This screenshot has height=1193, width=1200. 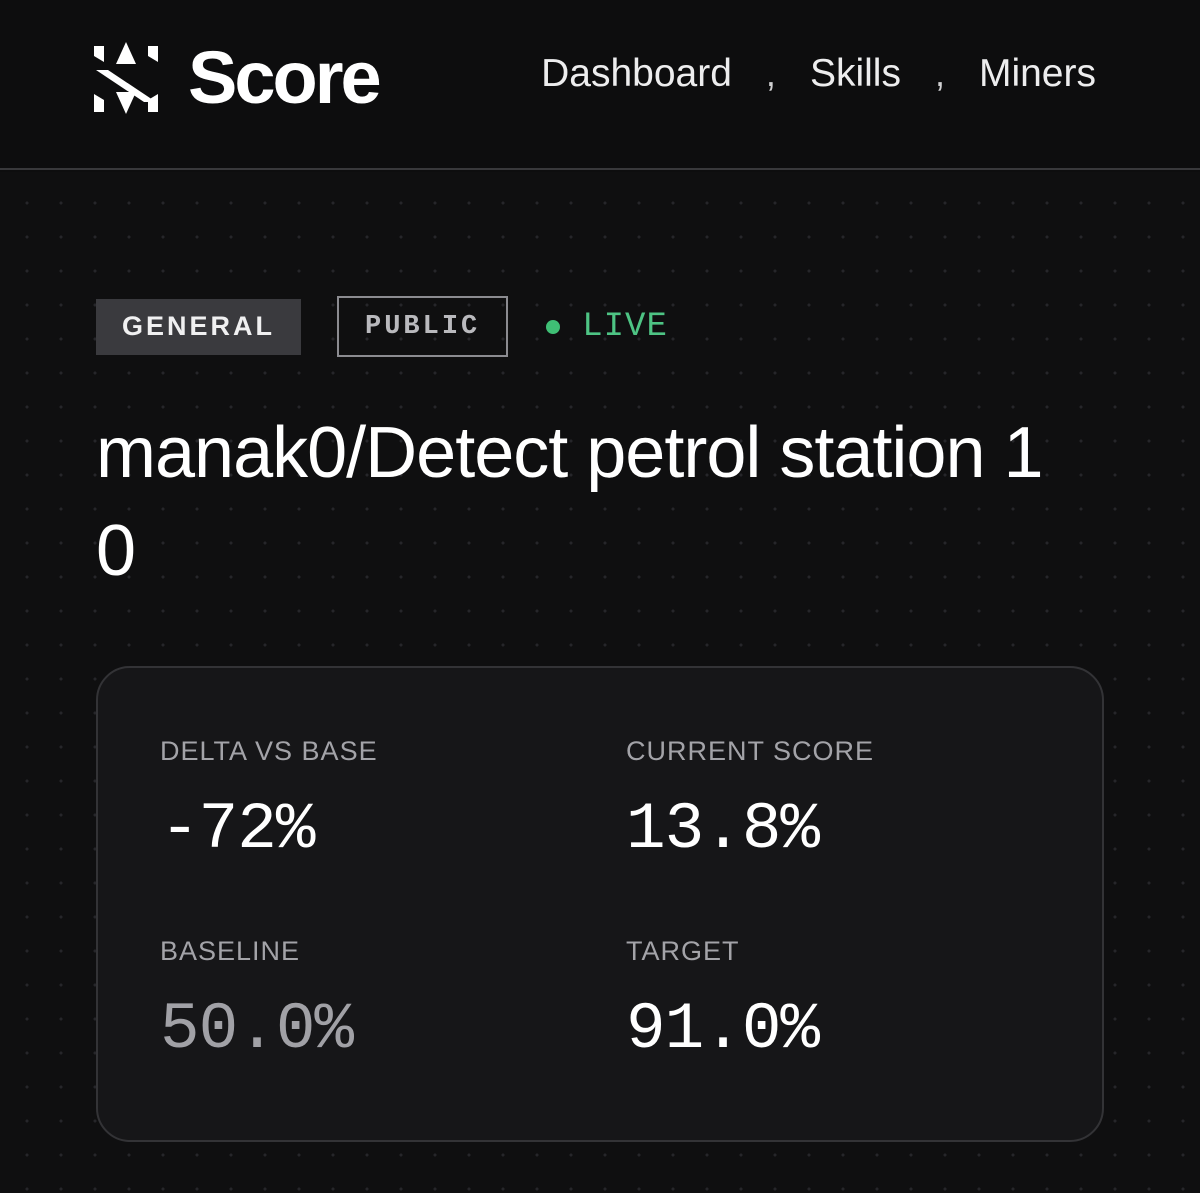 What do you see at coordinates (625, 326) in the screenshot?
I see `status-text: LIVE` at bounding box center [625, 326].